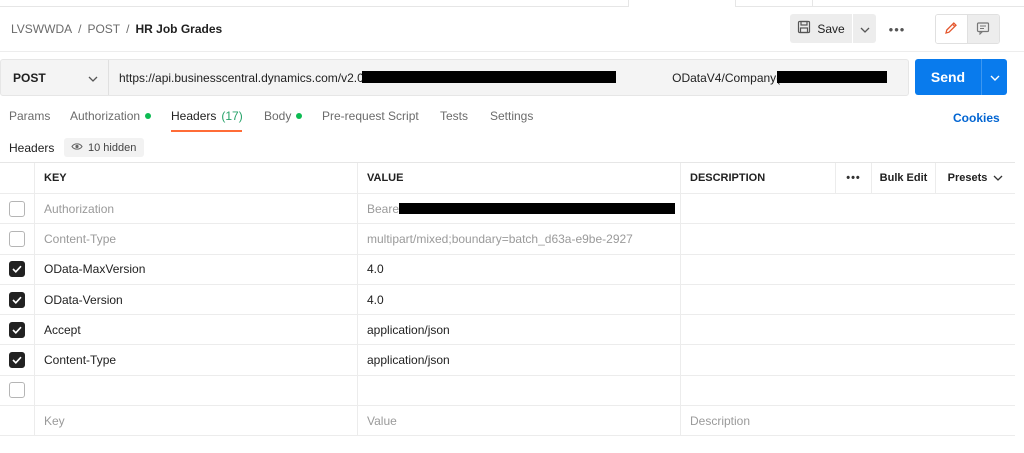  I want to click on tab-params: Params, so click(29, 116).